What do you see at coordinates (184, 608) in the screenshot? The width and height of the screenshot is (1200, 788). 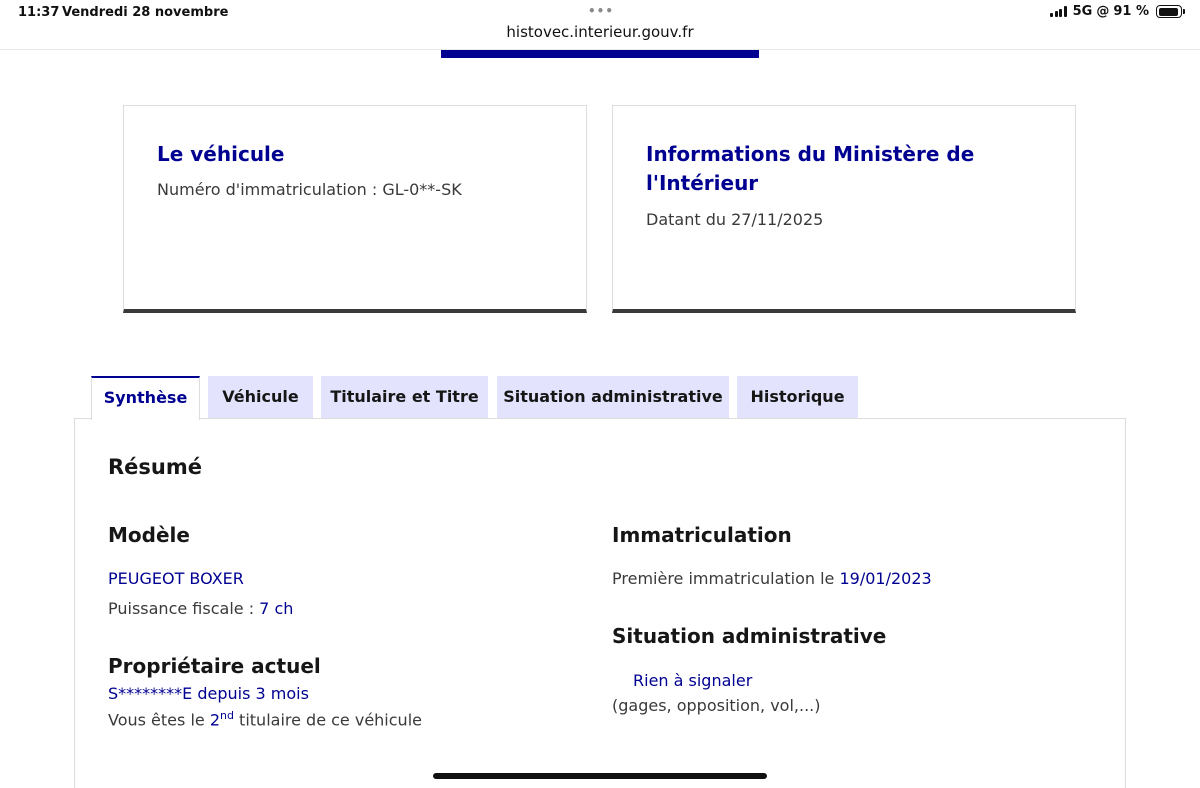 I see `fiscal-power-label: Puissance fiscale :` at bounding box center [184, 608].